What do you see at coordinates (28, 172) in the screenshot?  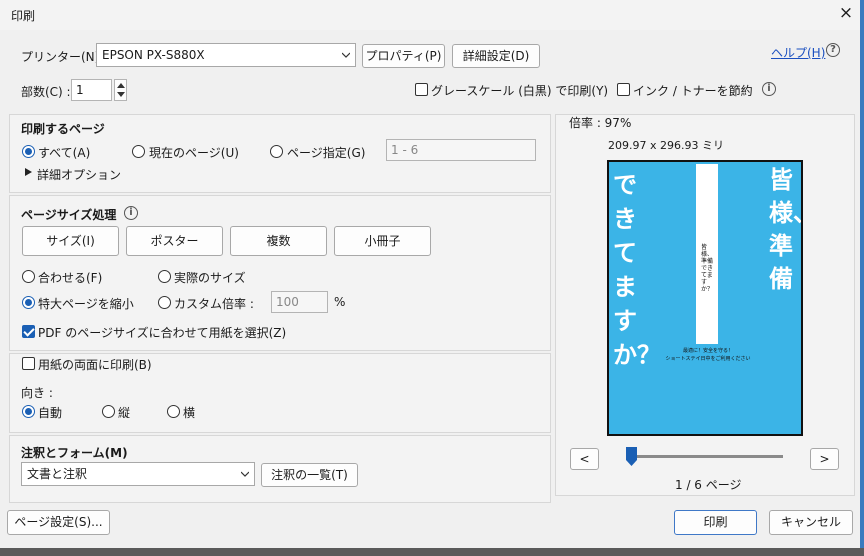 I see `expand-triangle-icon` at bounding box center [28, 172].